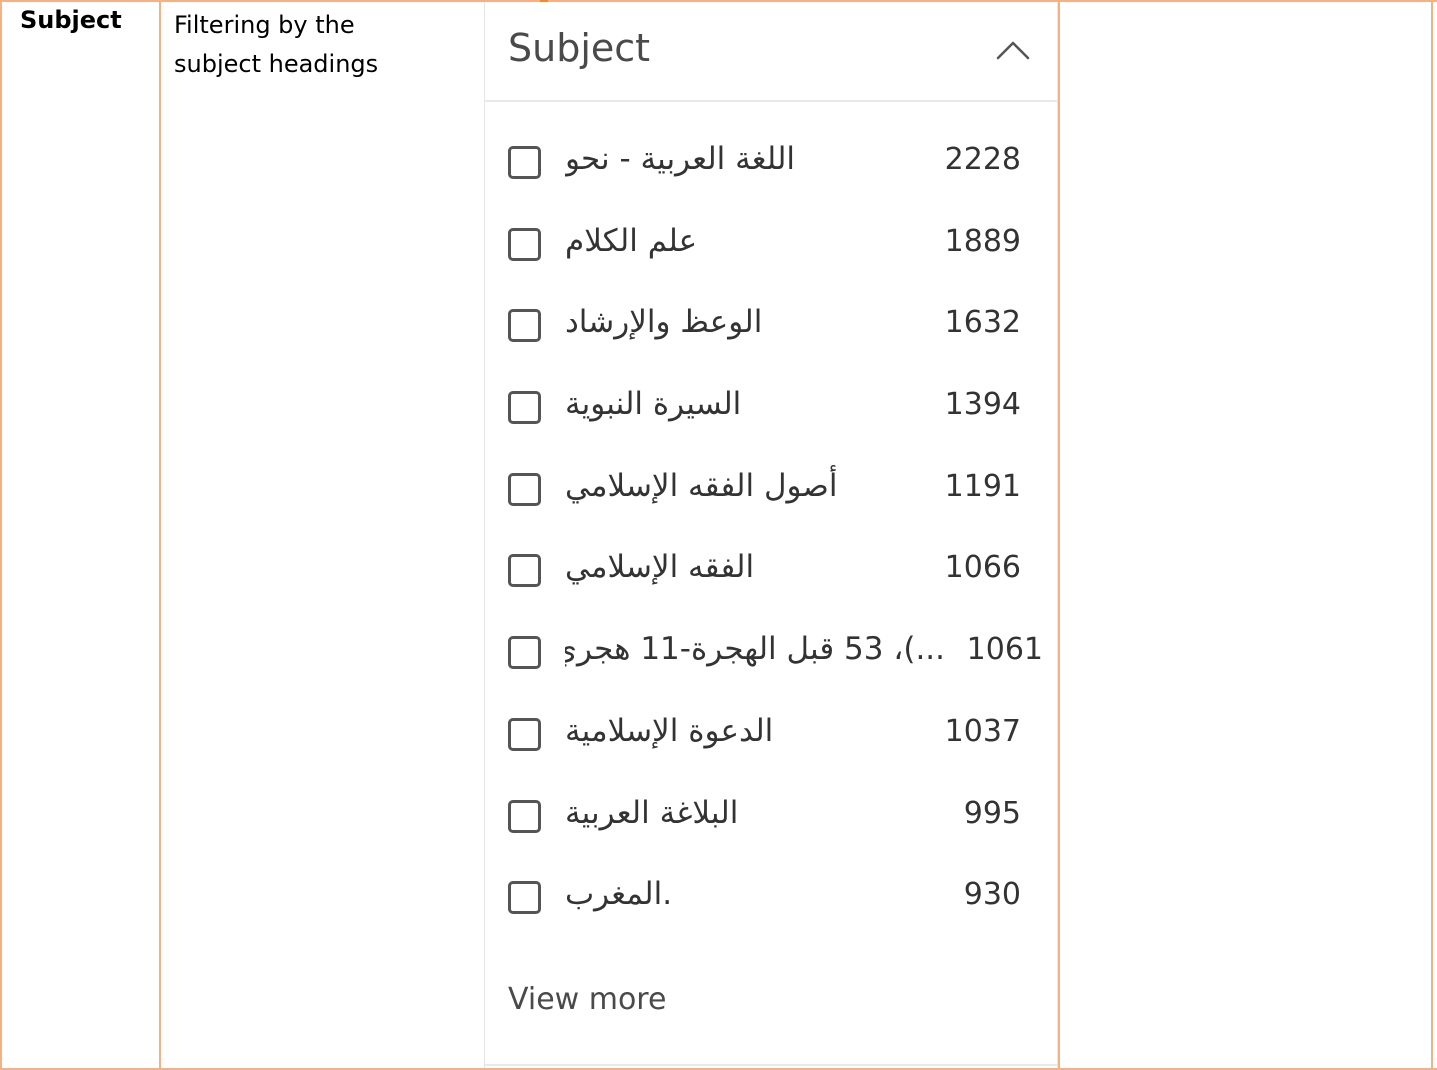  Describe the element at coordinates (680, 159) in the screenshot. I see `facet-term: اللغة العربية - نحو` at that location.